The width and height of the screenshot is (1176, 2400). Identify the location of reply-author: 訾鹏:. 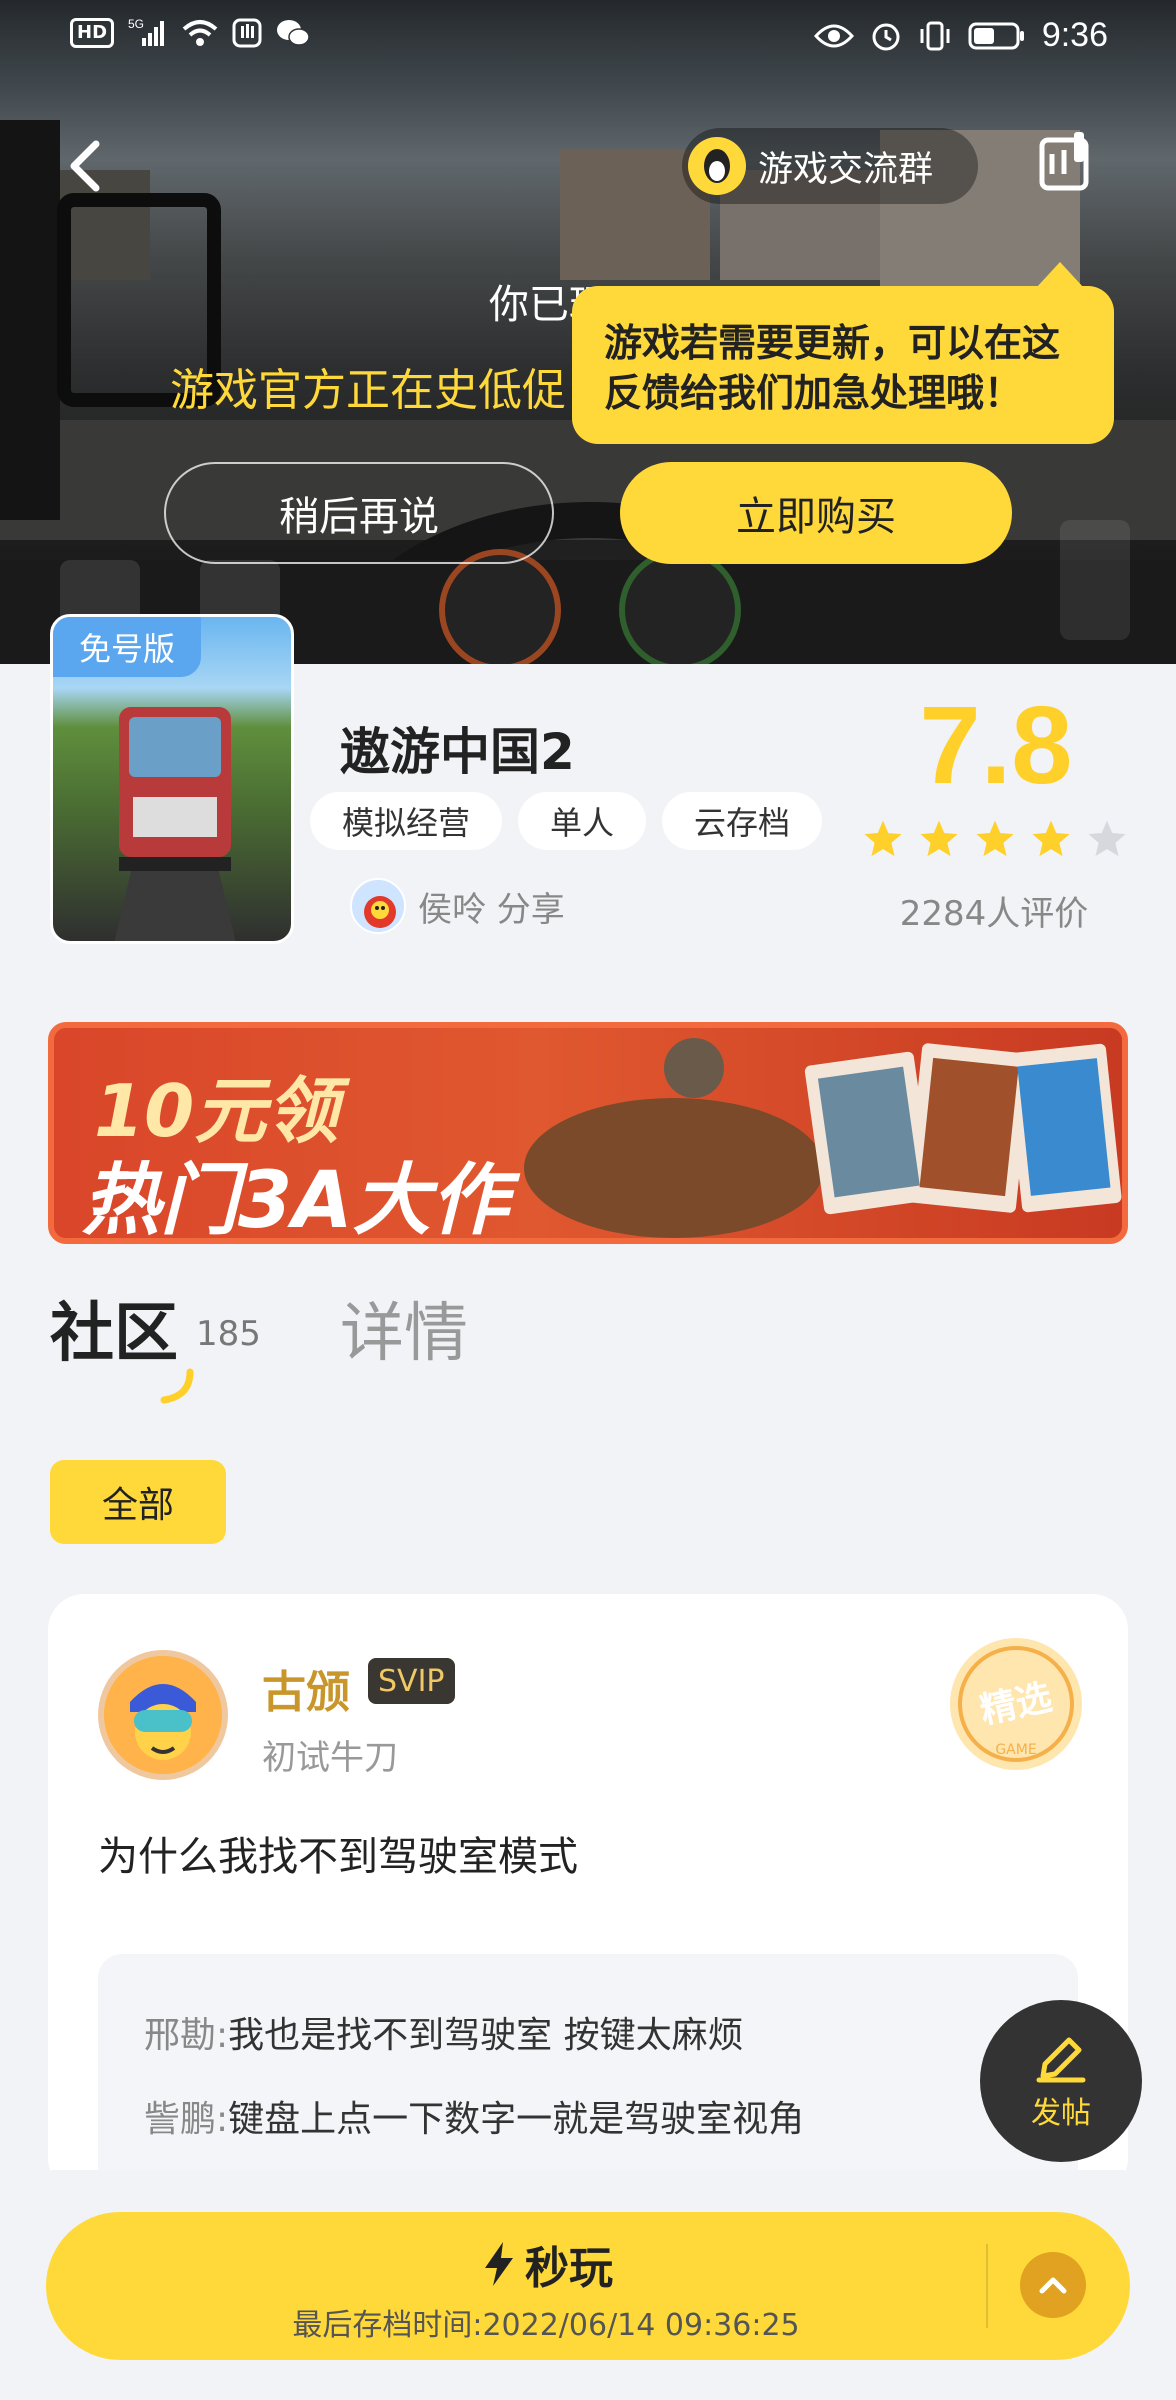
(186, 2119).